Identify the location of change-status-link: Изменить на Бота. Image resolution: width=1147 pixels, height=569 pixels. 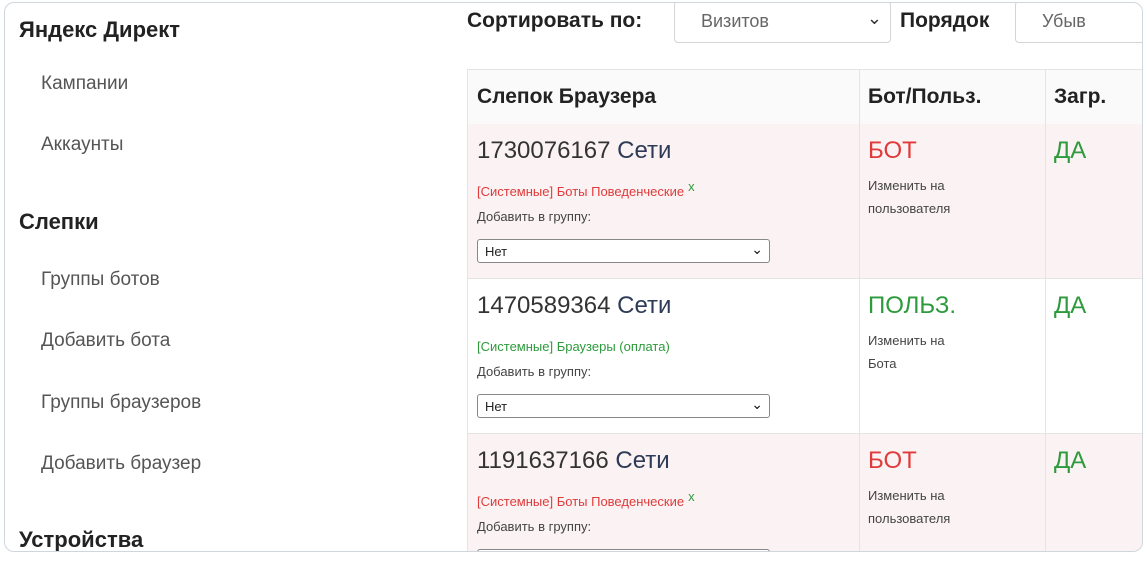
(933, 352).